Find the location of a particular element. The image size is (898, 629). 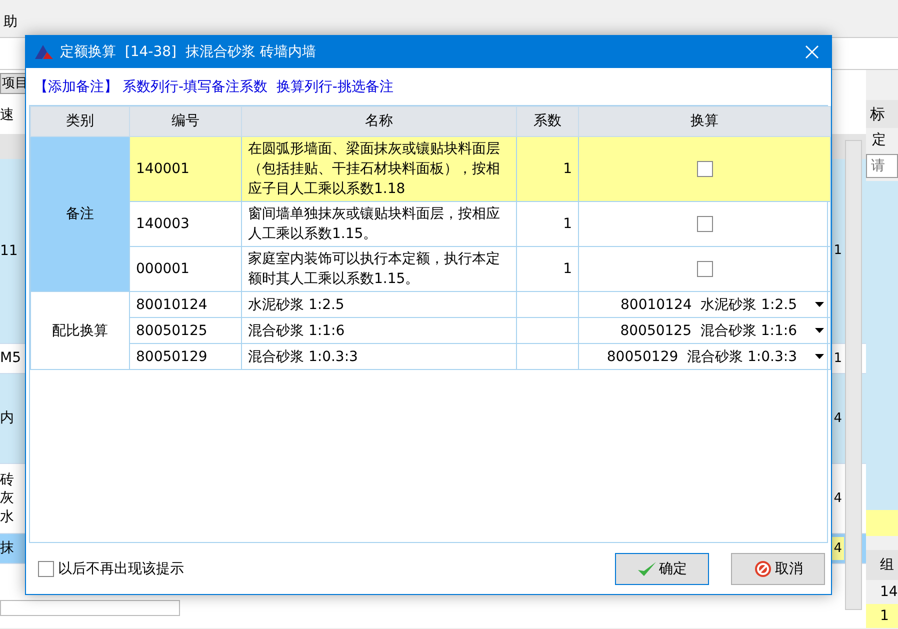

table-cell: 11 is located at coordinates (9, 251).